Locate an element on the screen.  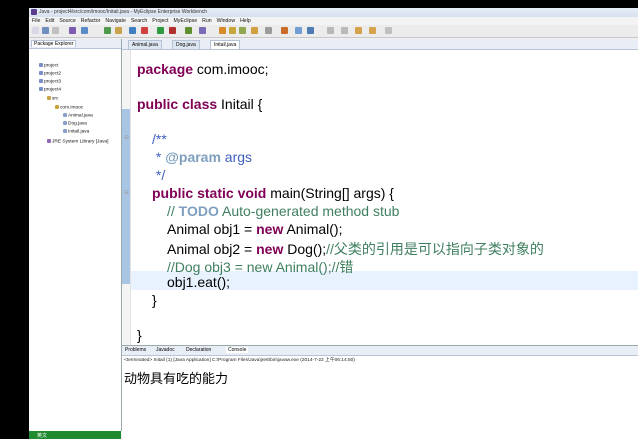
tree-item-jre: JRE System Library [Java] is located at coordinates (78, 141).